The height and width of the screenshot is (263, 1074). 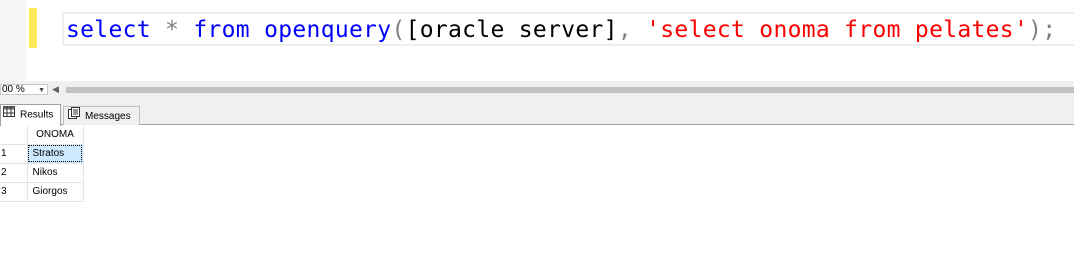 I want to click on results-table: ONOMA 1 Stratos 2 Nikos 3 Giorgos, so click(x=42, y=163).